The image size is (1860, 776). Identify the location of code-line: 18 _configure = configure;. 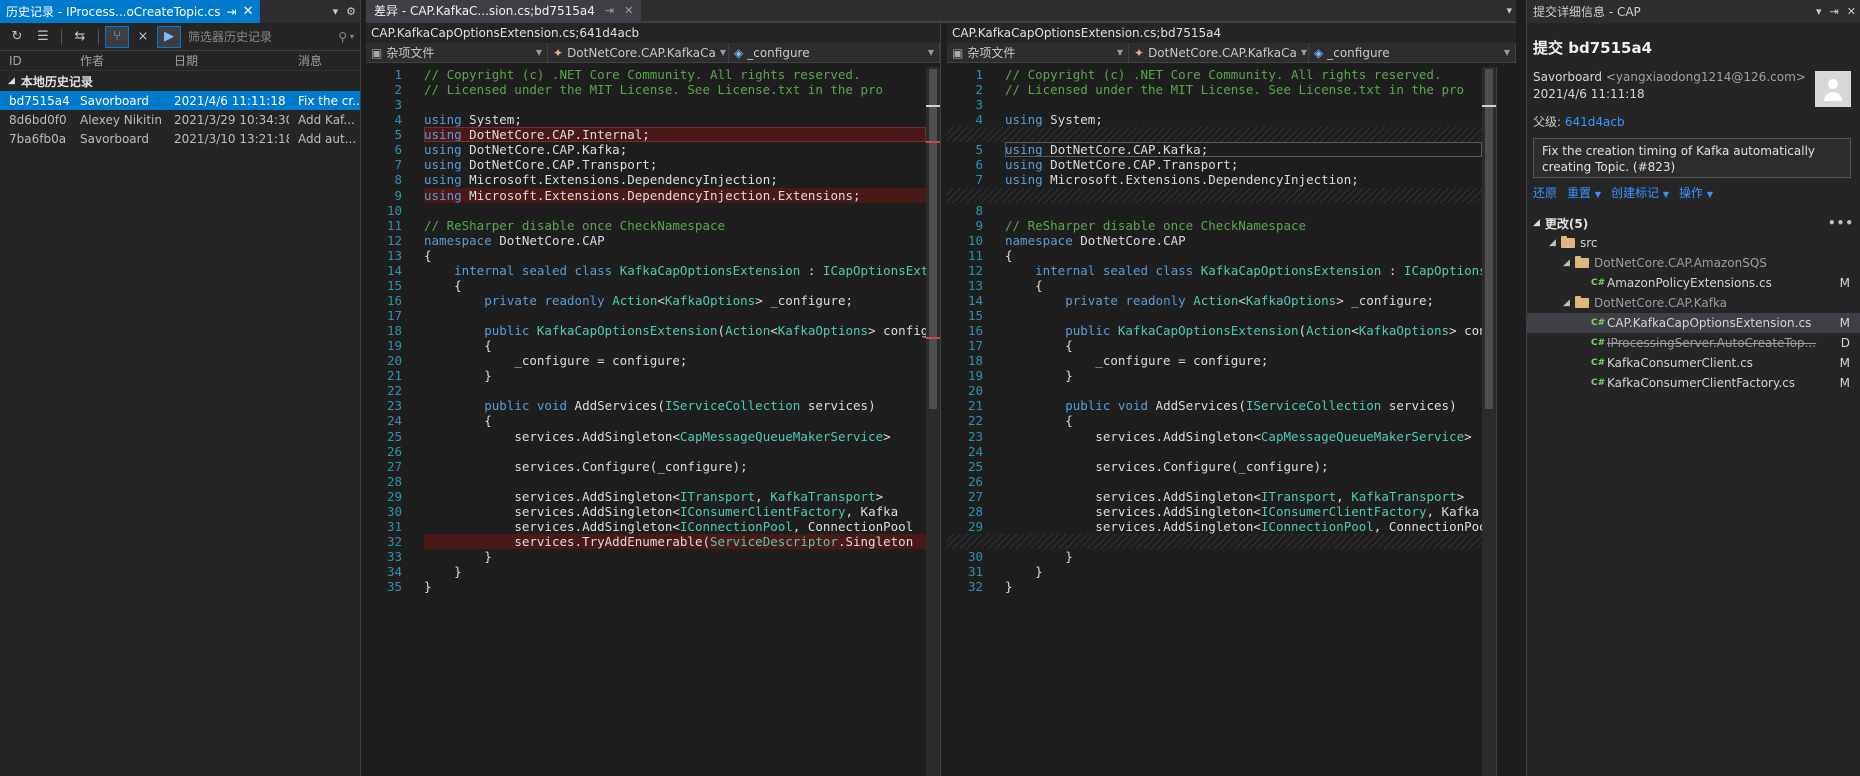
(1214, 360).